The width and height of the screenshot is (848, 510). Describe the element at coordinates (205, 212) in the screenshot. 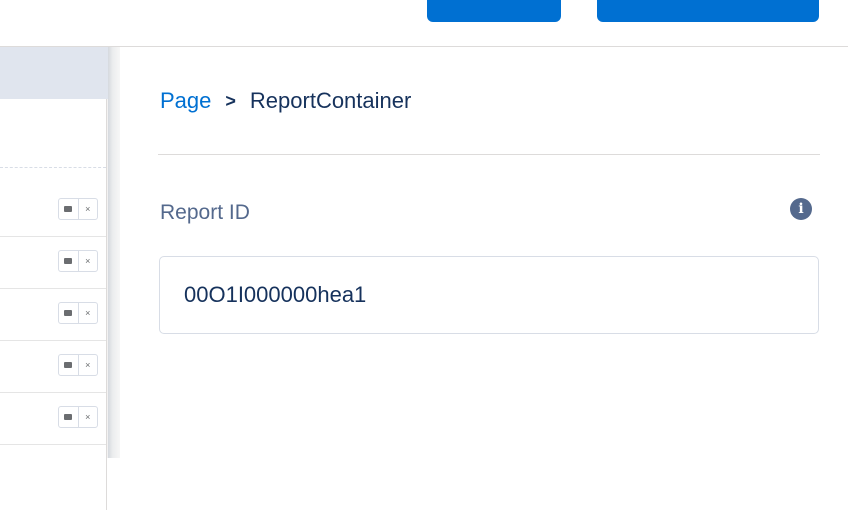

I see `report-id-label: Report ID` at that location.